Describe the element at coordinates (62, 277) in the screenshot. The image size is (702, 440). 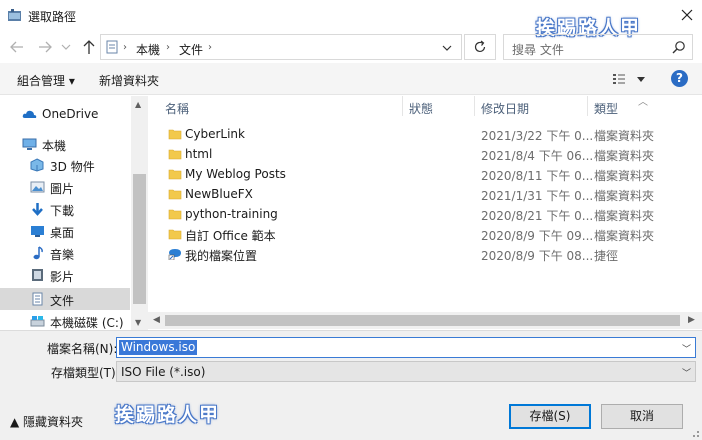
I see `sidebar-item-label: 影片` at that location.